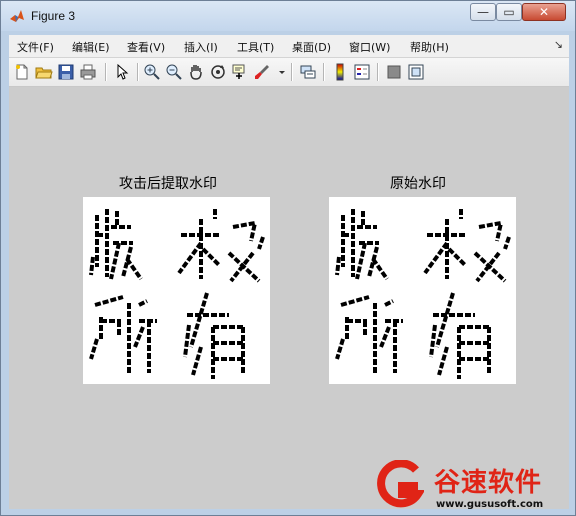 This screenshot has width=576, height=516. What do you see at coordinates (289, 72) in the screenshot?
I see `figure-toolbar` at bounding box center [289, 72].